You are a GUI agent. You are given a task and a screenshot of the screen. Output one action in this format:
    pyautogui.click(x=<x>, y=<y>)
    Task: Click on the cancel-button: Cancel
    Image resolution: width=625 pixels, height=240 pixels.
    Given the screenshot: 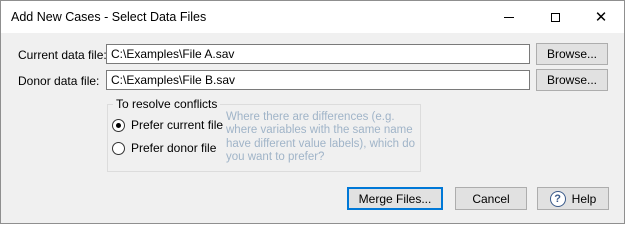 What is the action you would take?
    pyautogui.click(x=491, y=198)
    